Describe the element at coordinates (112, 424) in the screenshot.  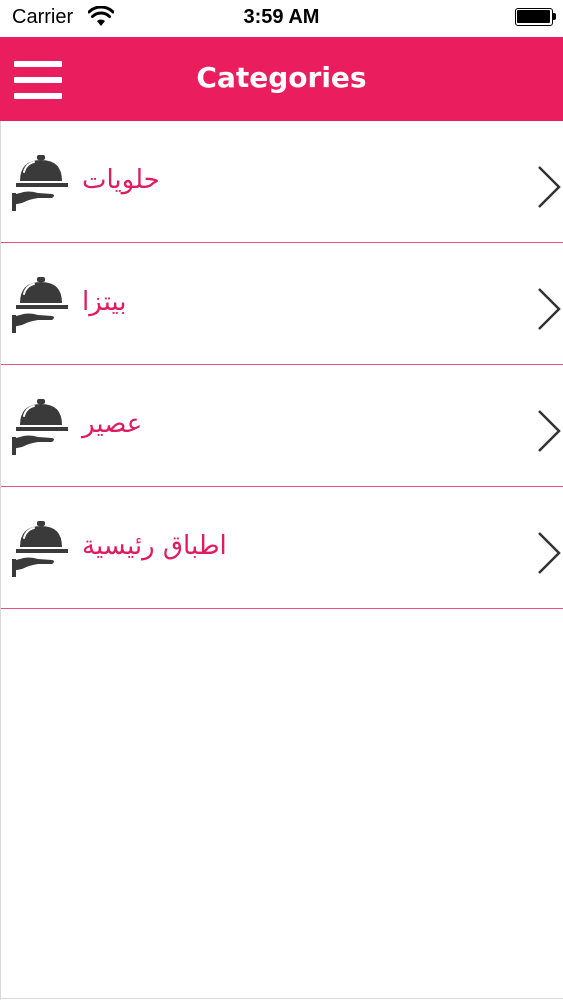
I see `category-label: عصير` at that location.